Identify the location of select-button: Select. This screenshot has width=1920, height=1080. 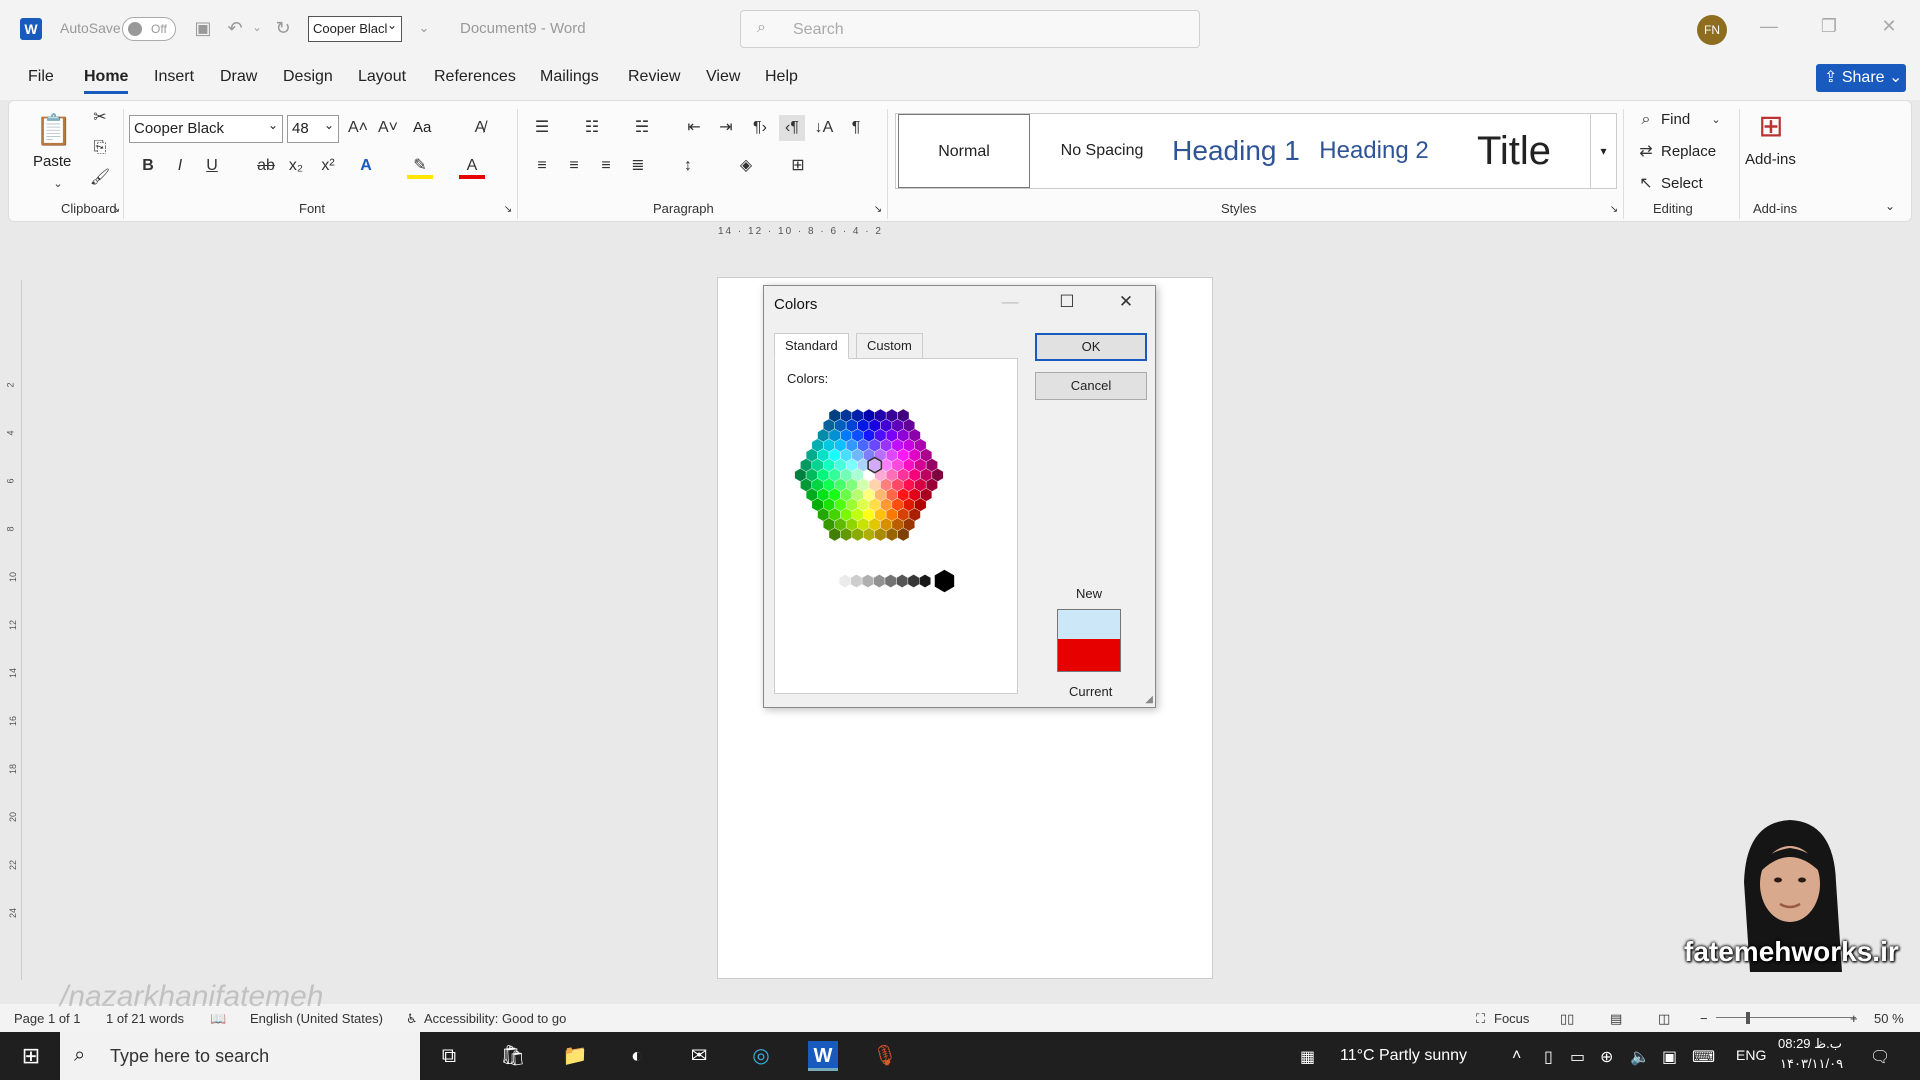
(1682, 183).